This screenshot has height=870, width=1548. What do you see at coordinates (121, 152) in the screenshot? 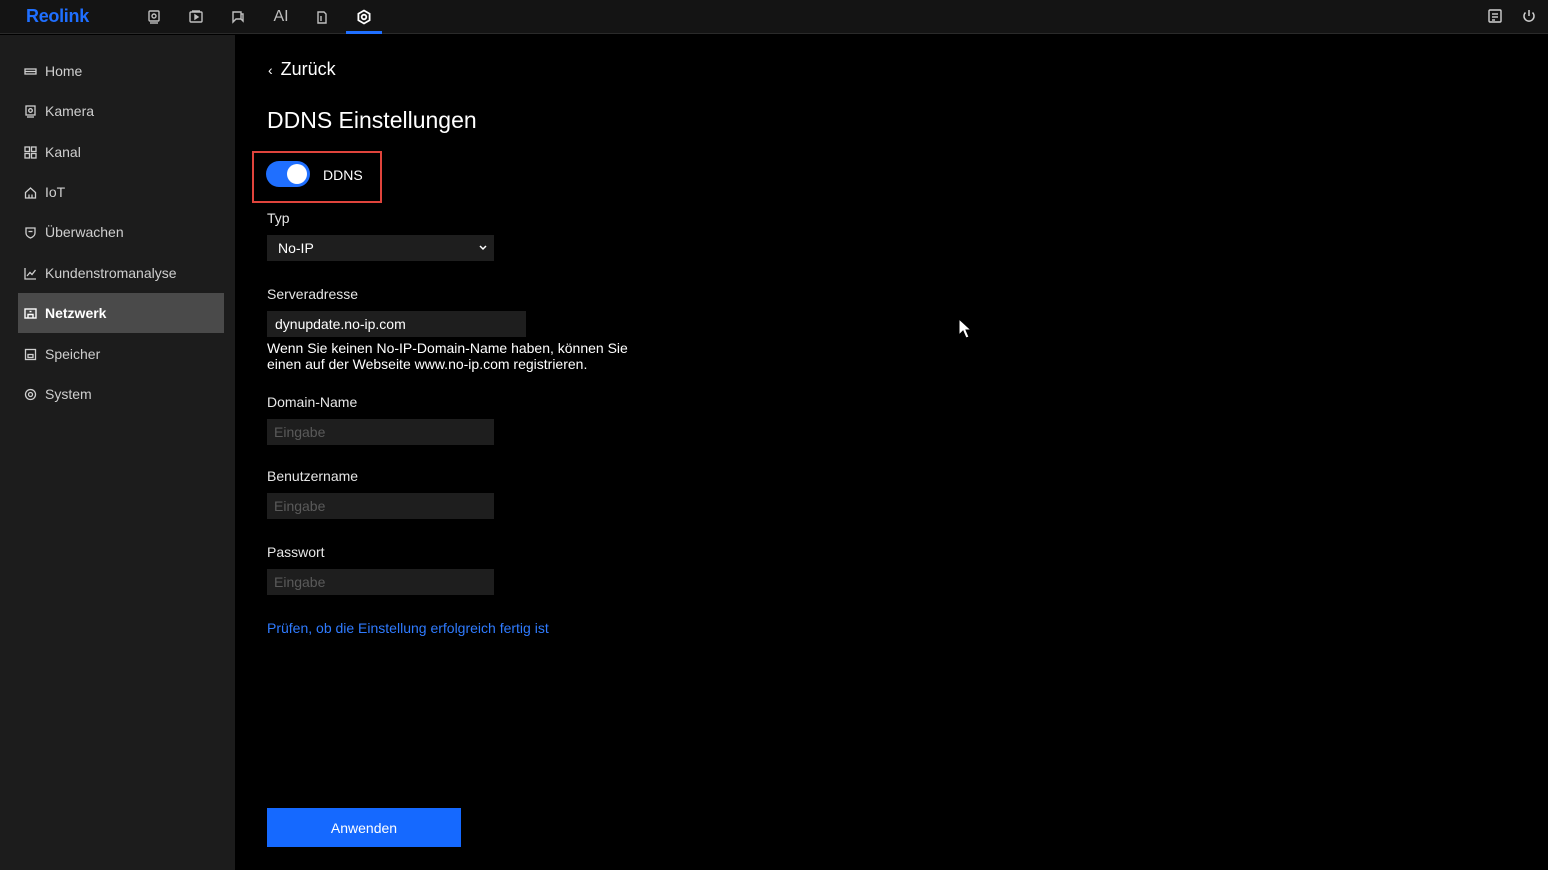
I see `sidebar-item-kanal: Kanal` at bounding box center [121, 152].